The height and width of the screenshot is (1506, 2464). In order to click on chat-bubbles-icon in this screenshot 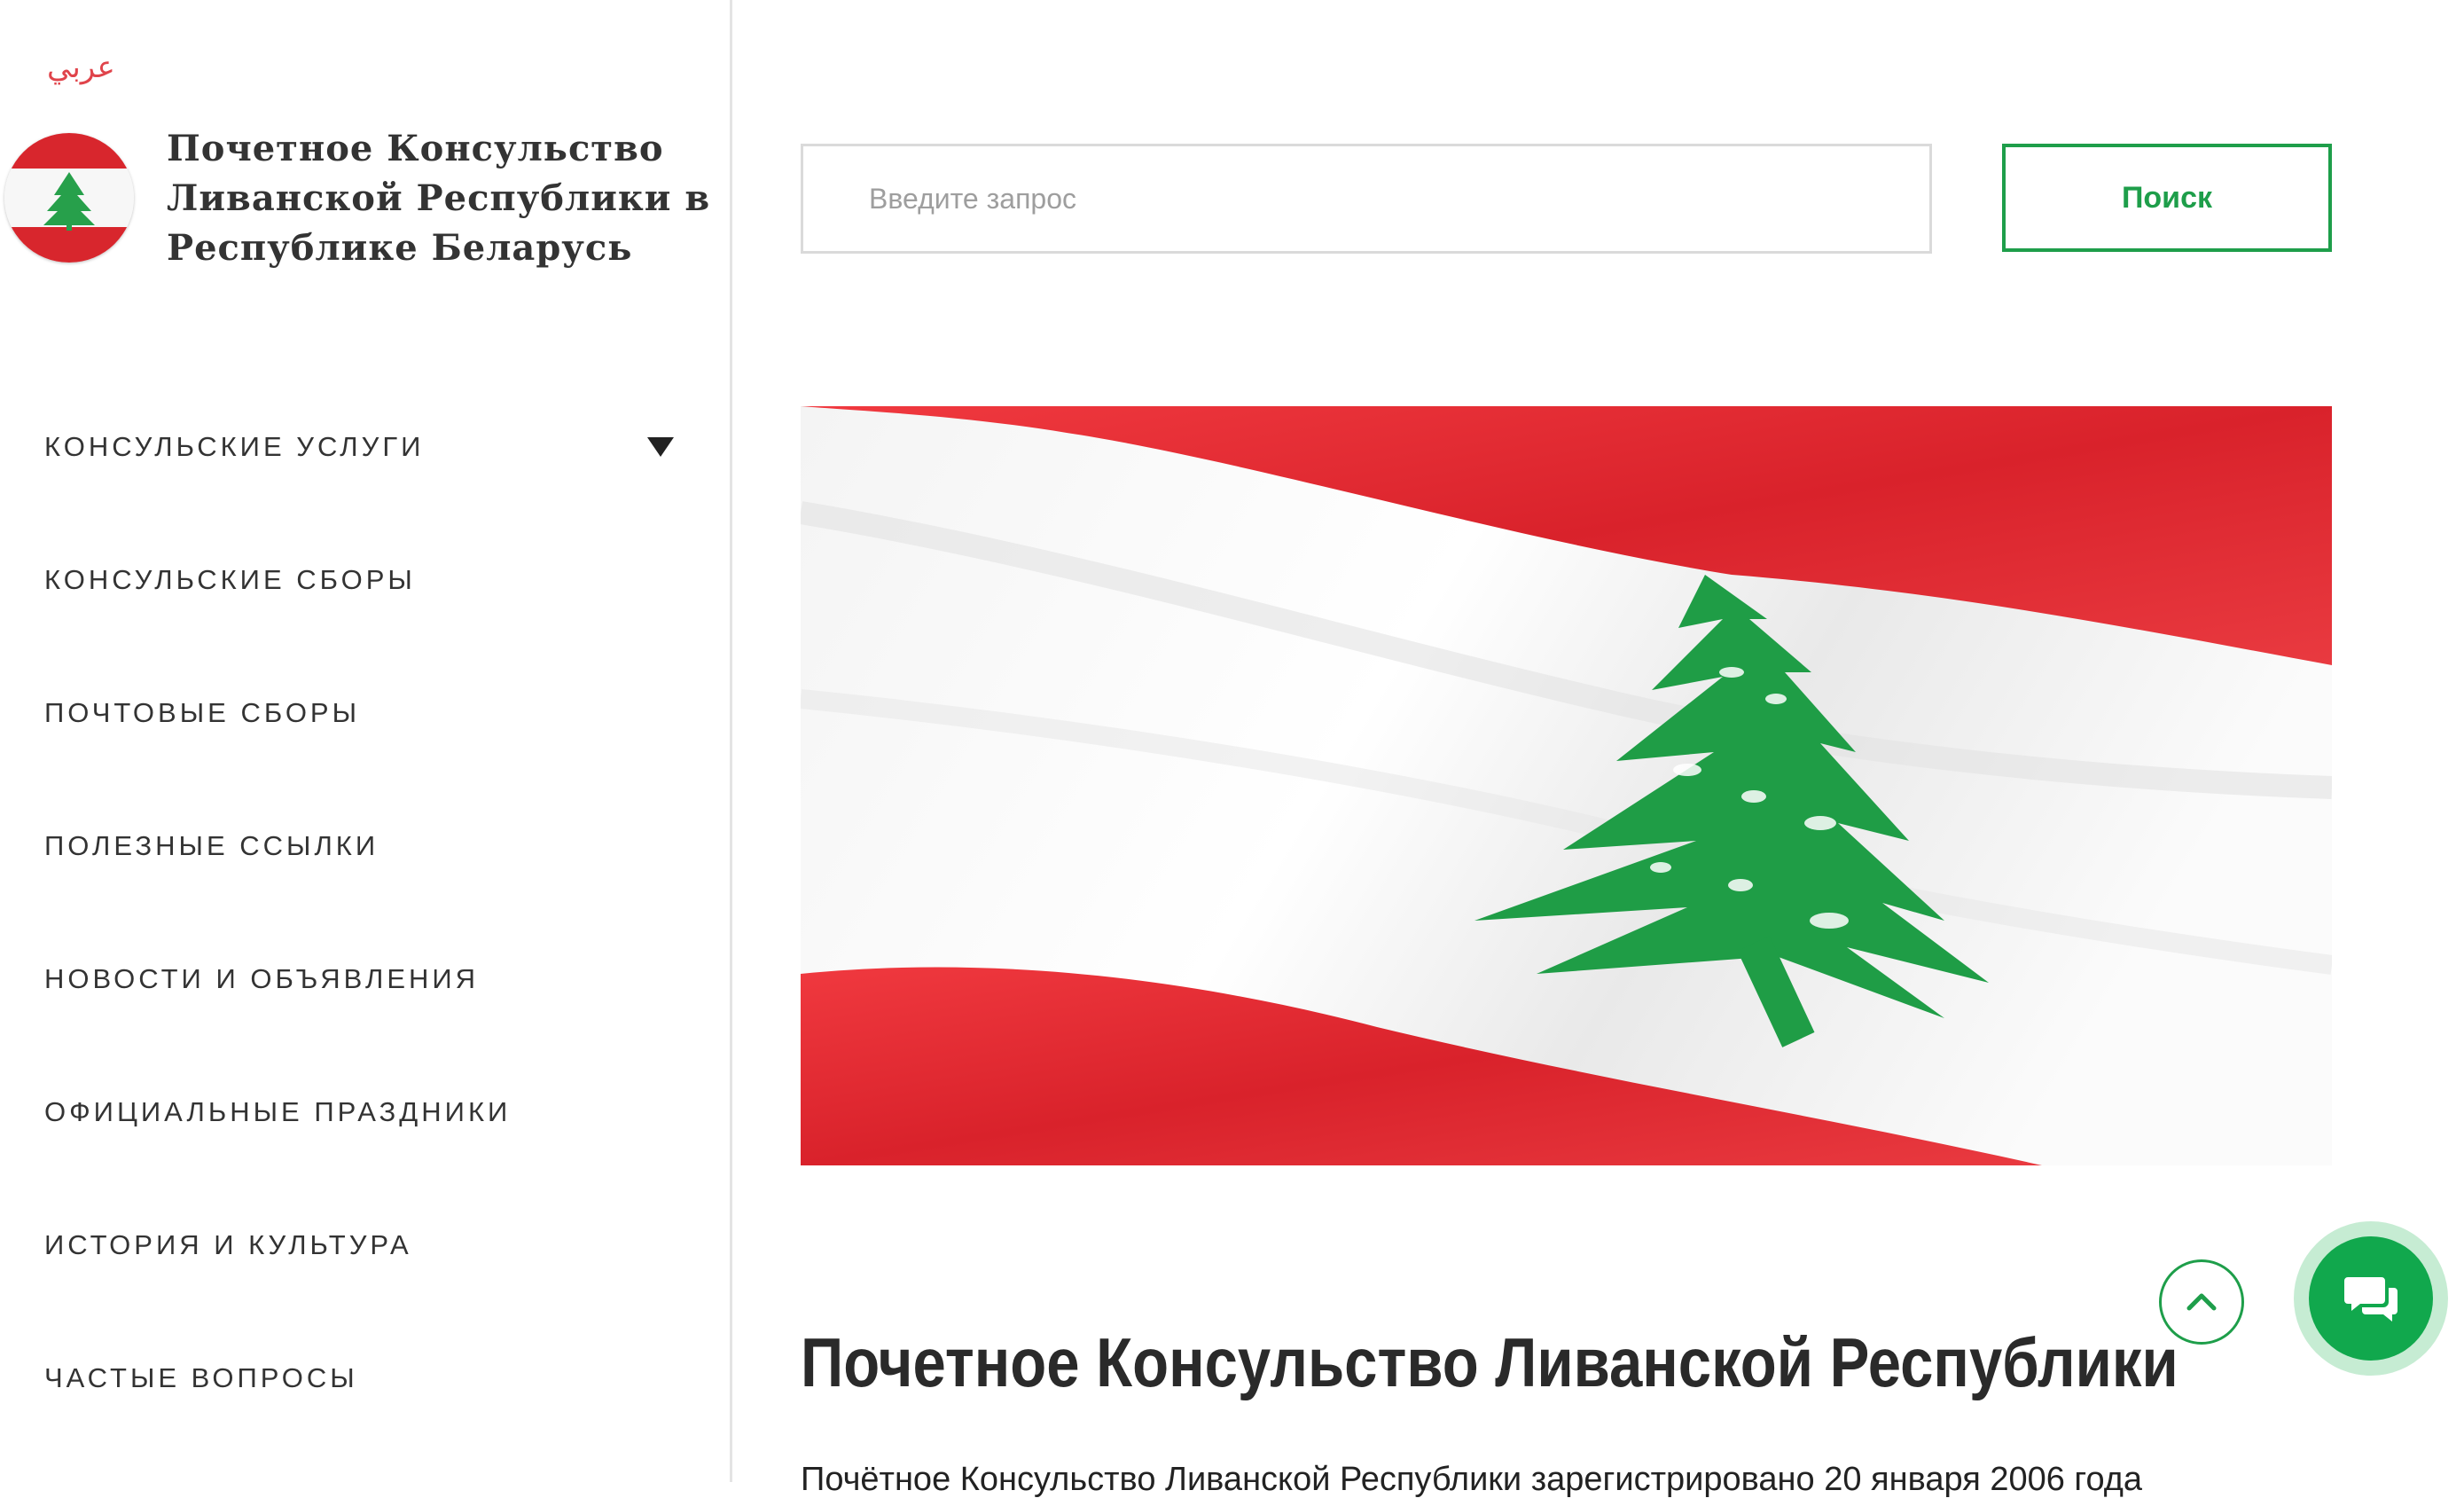, I will do `click(2371, 1299)`.